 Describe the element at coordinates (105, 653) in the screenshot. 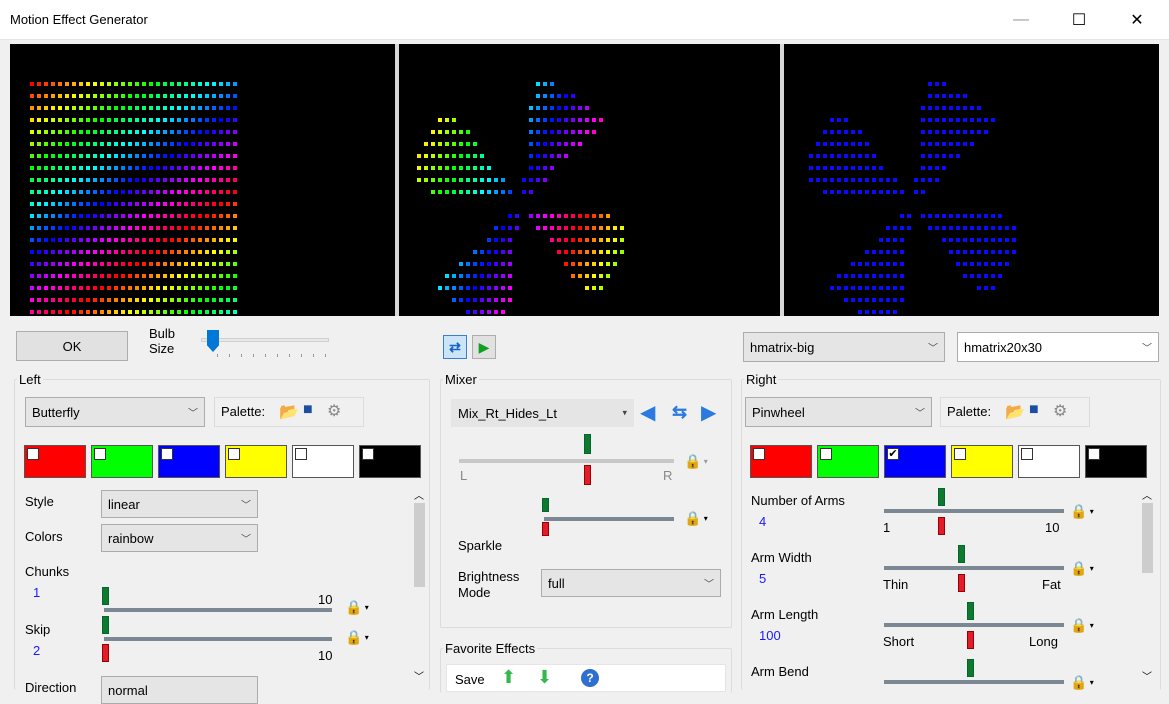

I see `skip-thumb-red` at that location.